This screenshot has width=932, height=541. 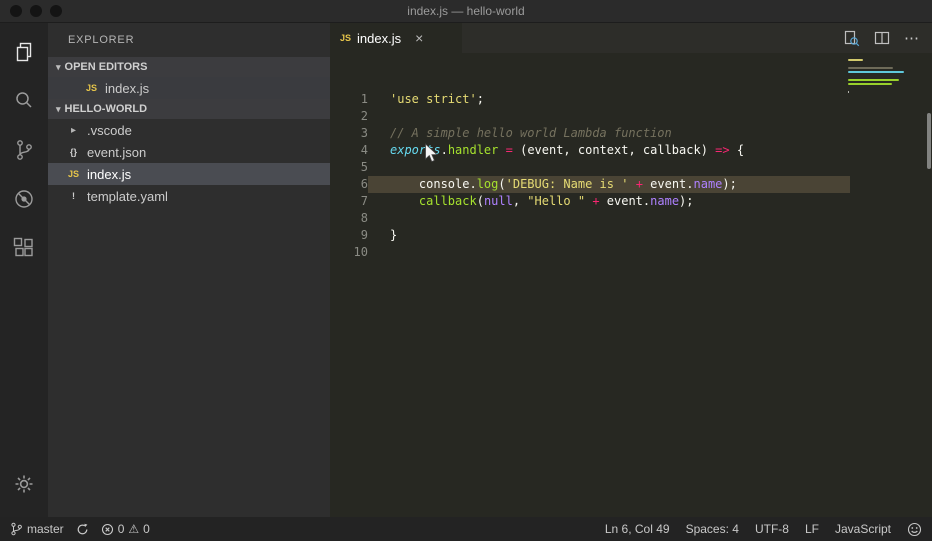 I want to click on line-number: 5, so click(x=349, y=167).